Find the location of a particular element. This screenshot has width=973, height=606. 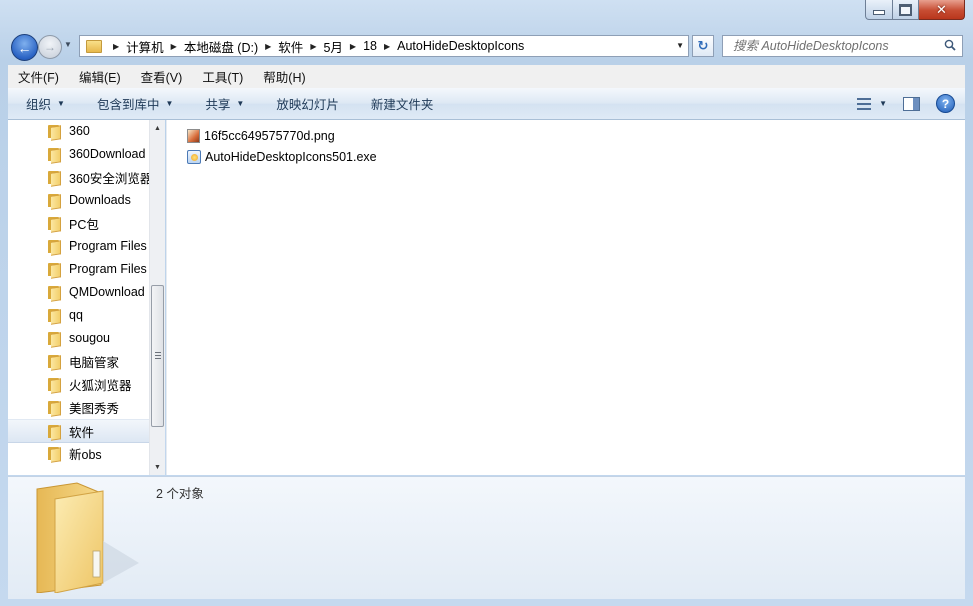

tree-item-label: 360Download is located at coordinates (107, 154).